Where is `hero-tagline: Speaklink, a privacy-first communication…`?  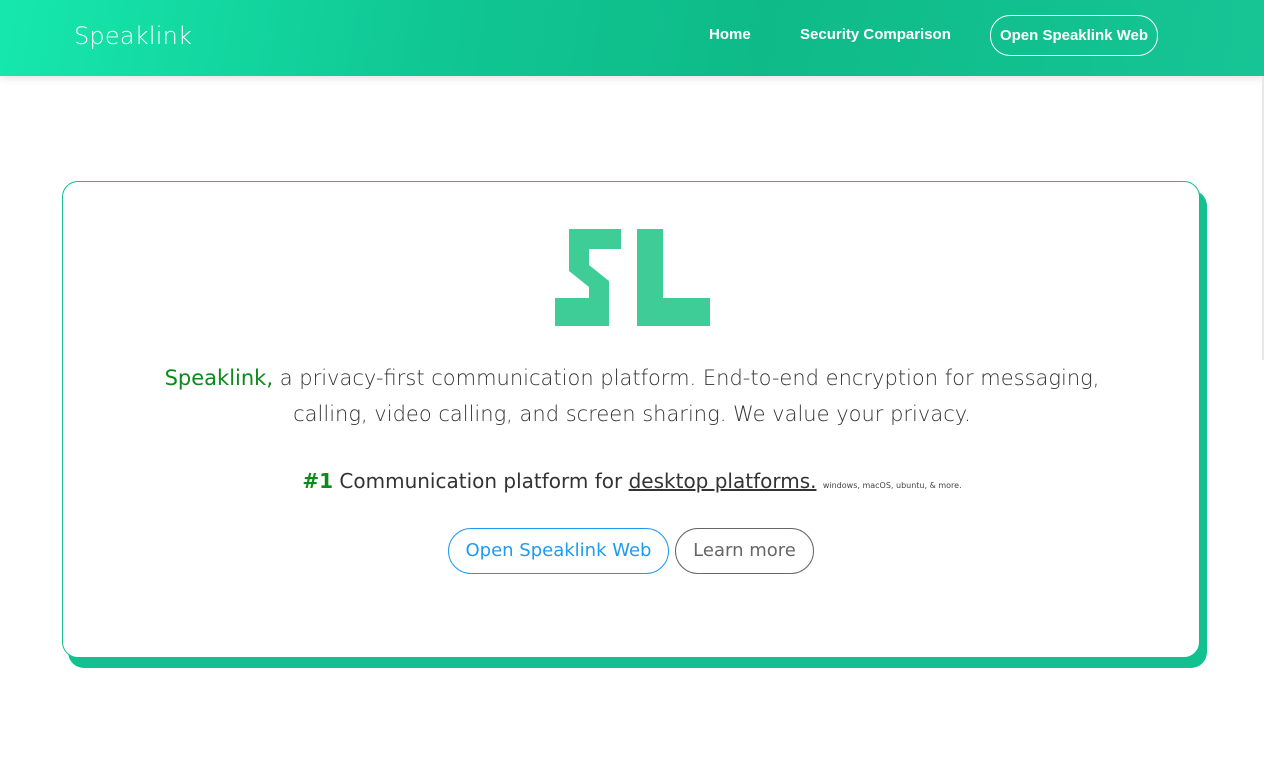 hero-tagline: Speaklink, a privacy-first communication… is located at coordinates (632, 396).